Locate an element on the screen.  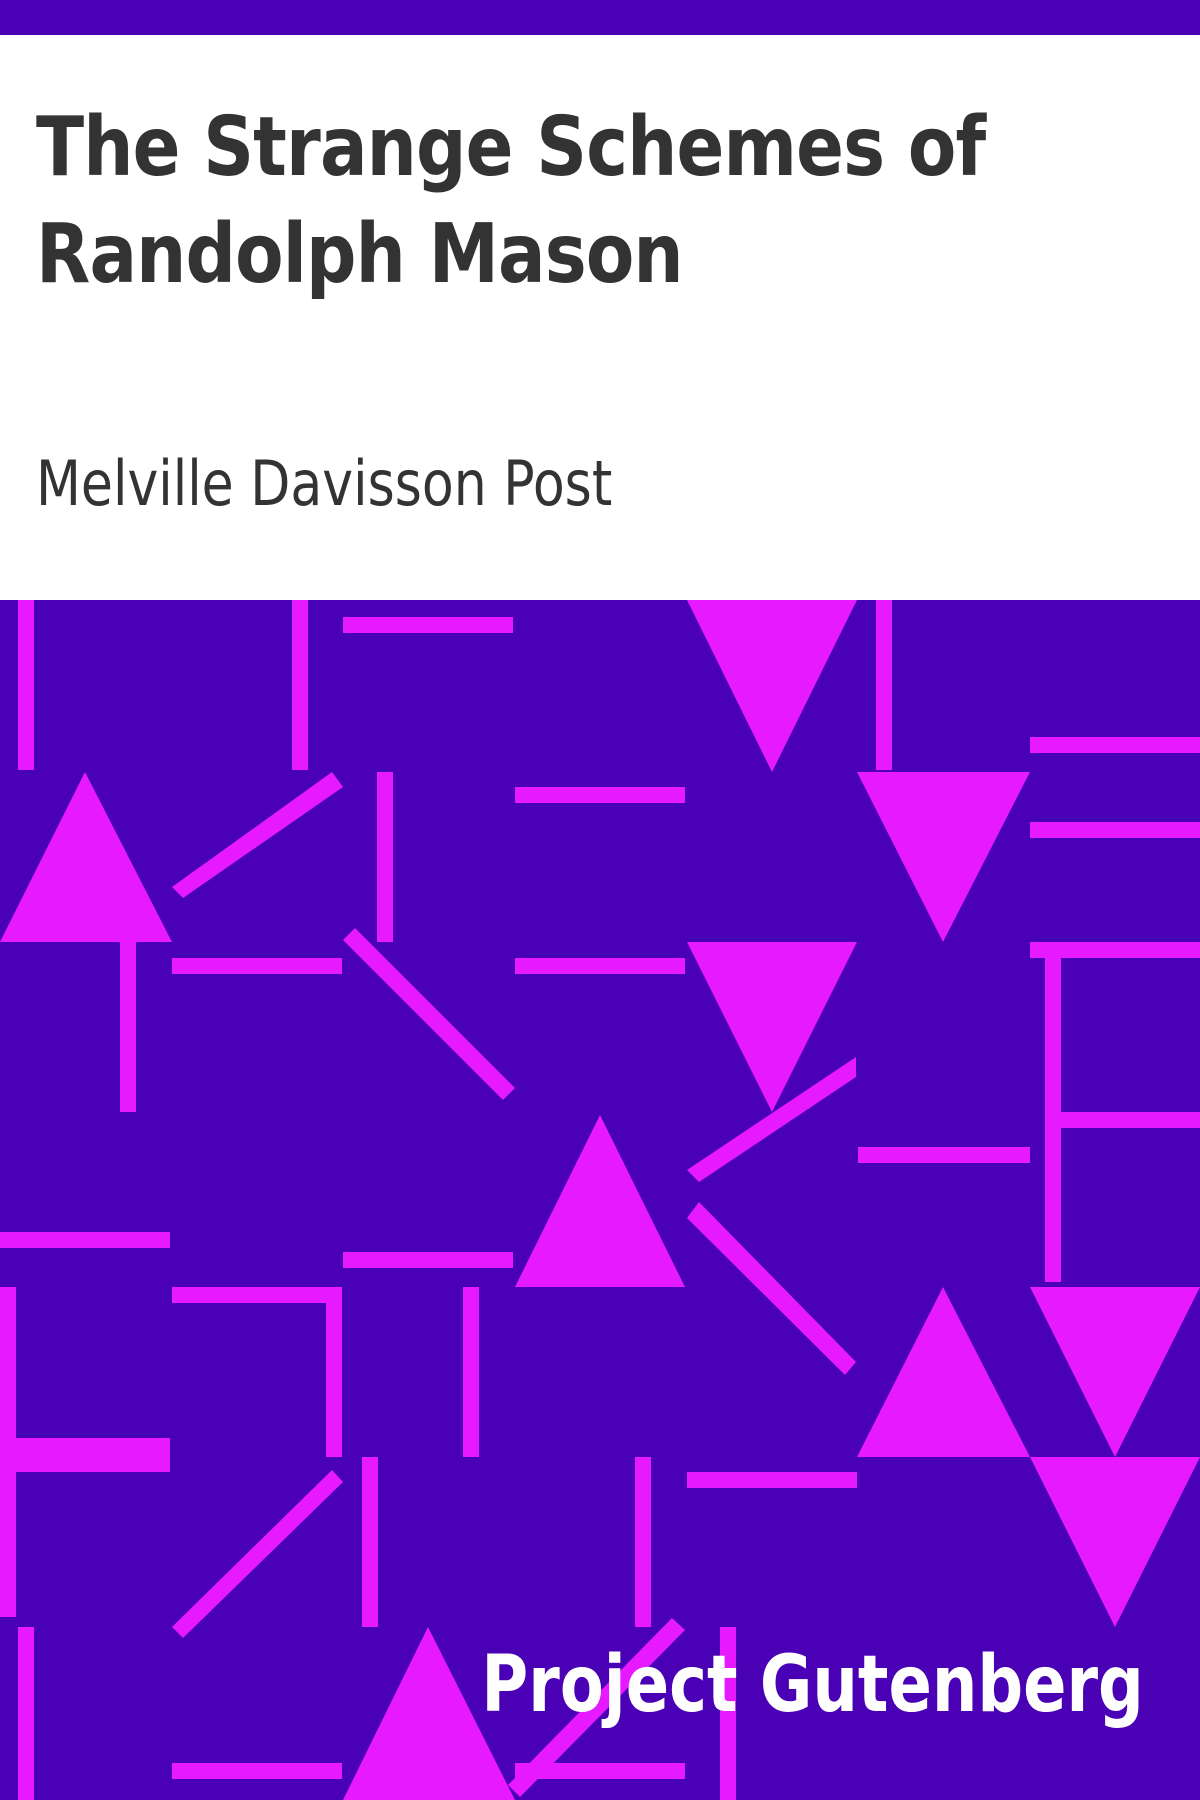
publisher-name: Project Gutenberg is located at coordinates (812, 1685).